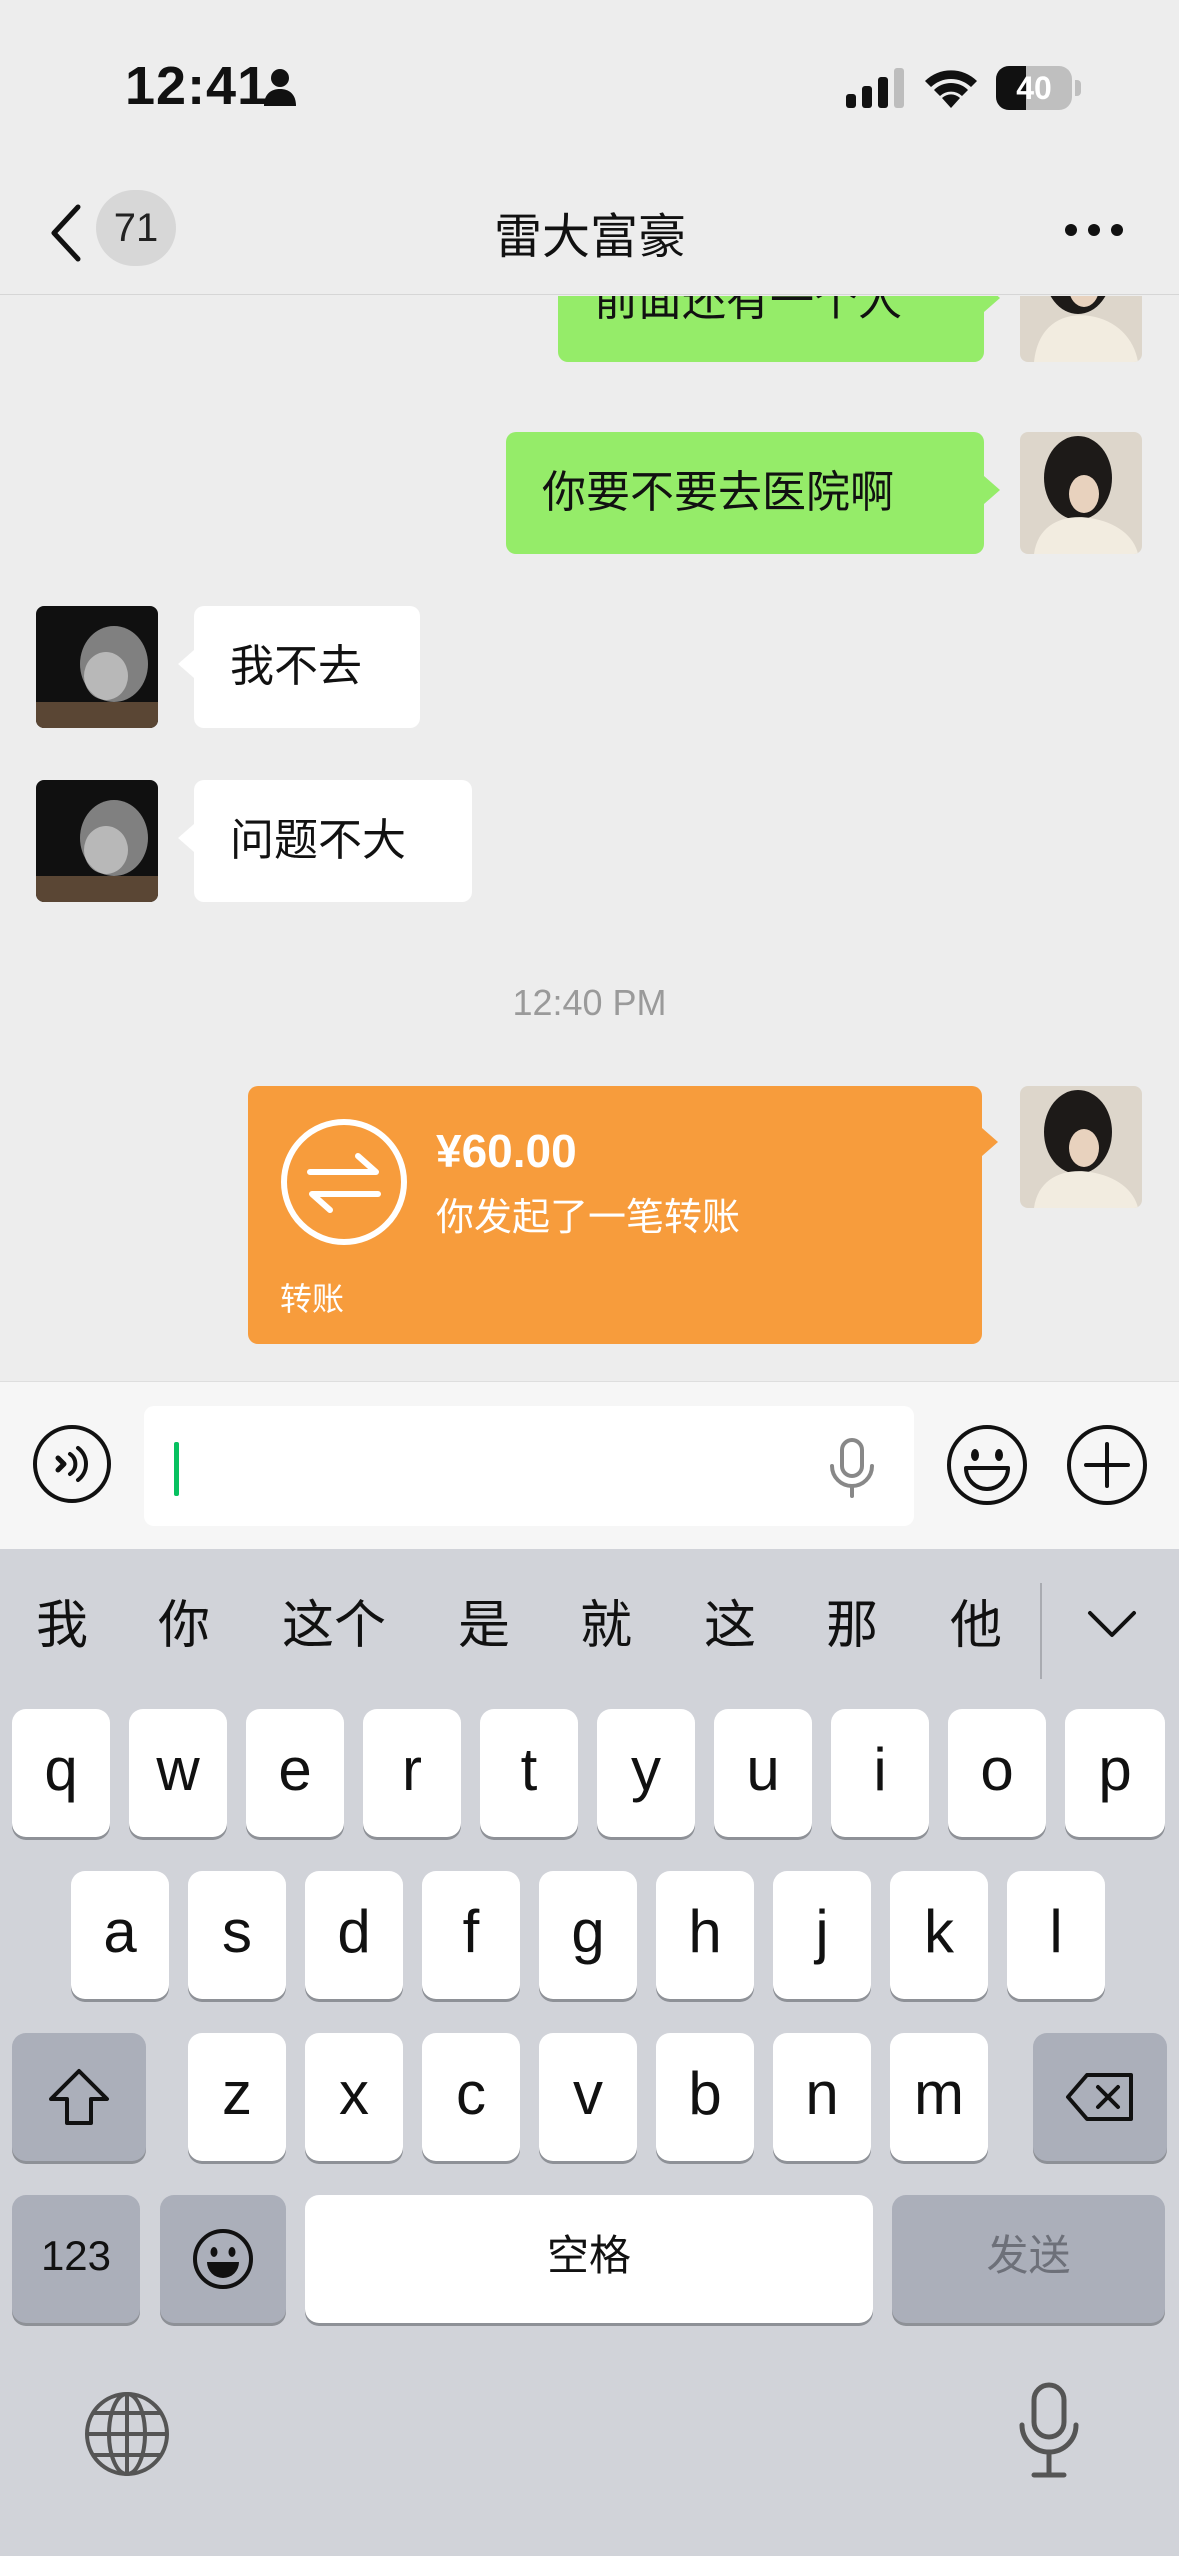 This screenshot has height=2556, width=1179. I want to click on cellular-signal-icon, so click(875, 88).